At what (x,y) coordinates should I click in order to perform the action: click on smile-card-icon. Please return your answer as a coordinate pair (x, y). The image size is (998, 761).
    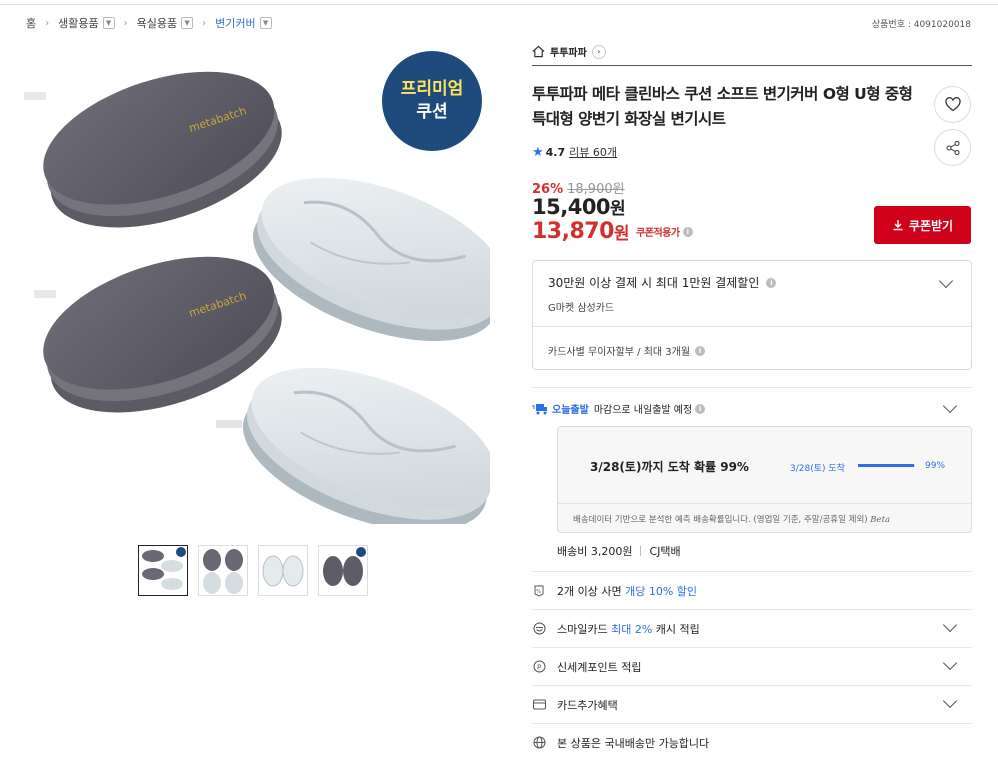
    Looking at the image, I should click on (539, 629).